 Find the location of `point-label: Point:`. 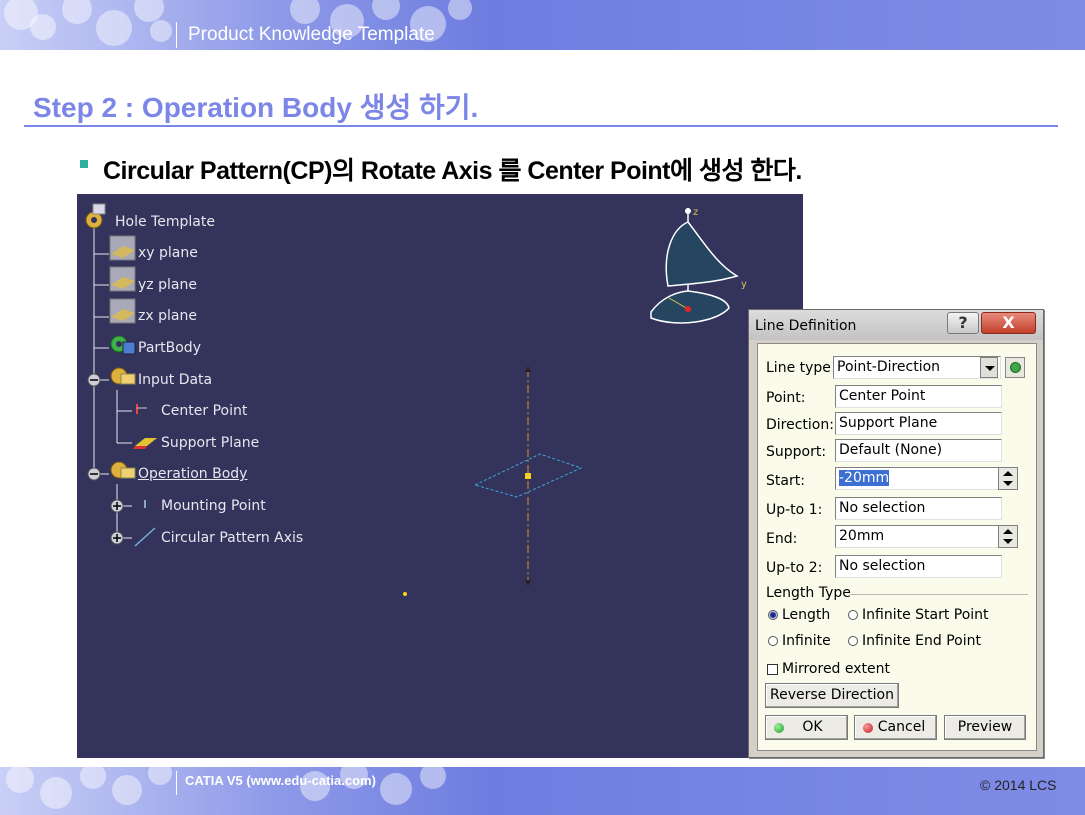

point-label: Point: is located at coordinates (786, 398).